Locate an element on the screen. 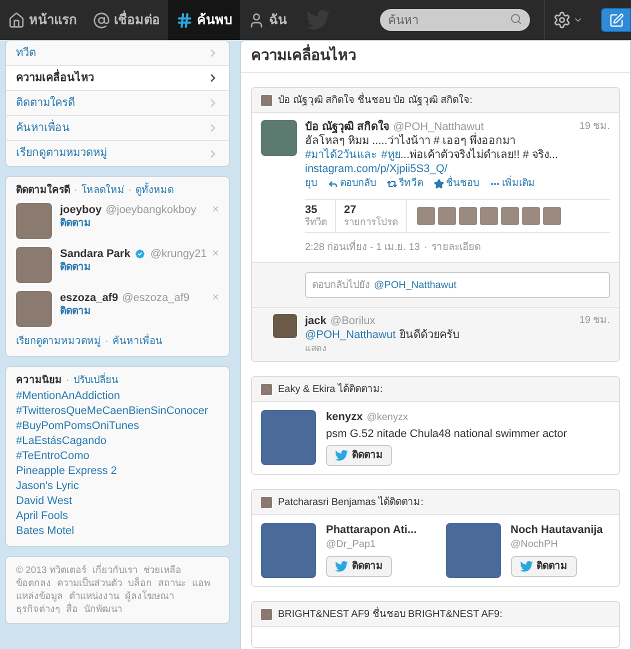 The height and width of the screenshot is (649, 631). section-title: ความนิยม is located at coordinates (39, 381).